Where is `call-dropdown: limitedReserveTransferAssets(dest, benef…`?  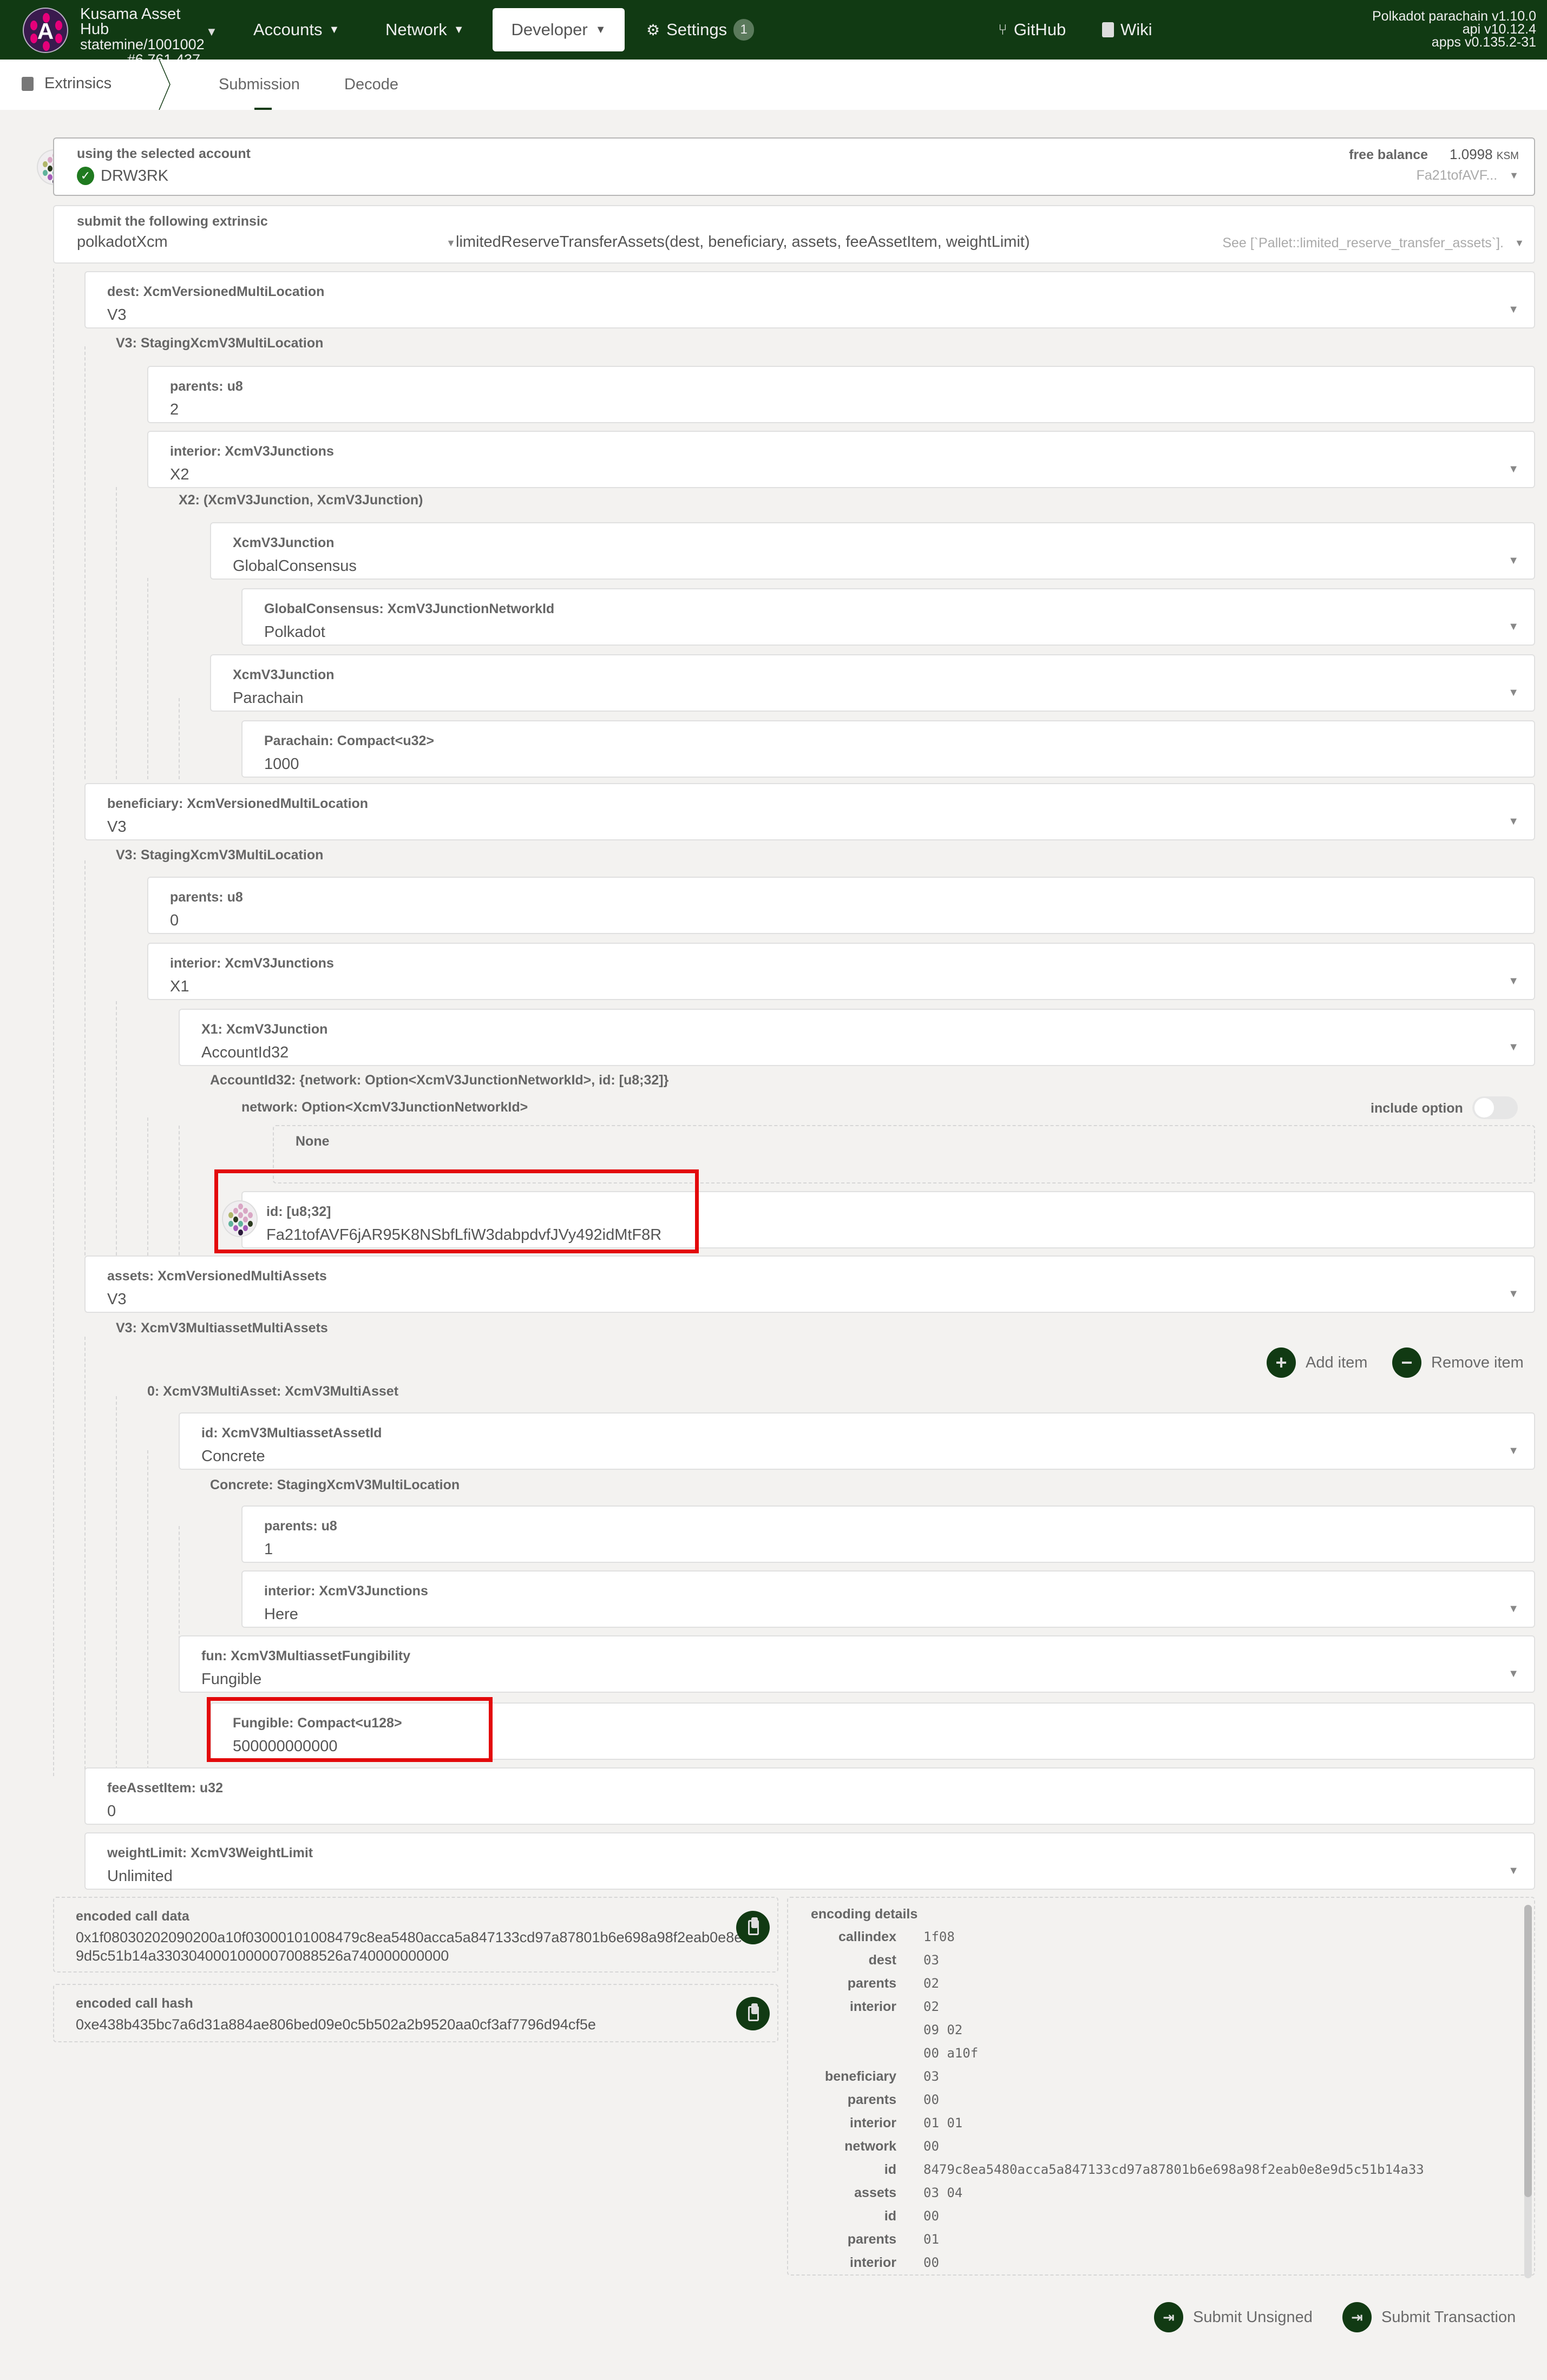 call-dropdown: limitedReserveTransferAssets(dest, benef… is located at coordinates (984, 245).